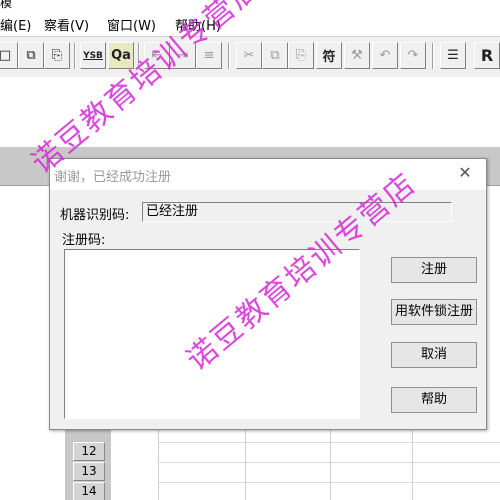 This screenshot has height=500, width=500. What do you see at coordinates (95, 215) in the screenshot?
I see `machine-code-label: 机器识别码:` at bounding box center [95, 215].